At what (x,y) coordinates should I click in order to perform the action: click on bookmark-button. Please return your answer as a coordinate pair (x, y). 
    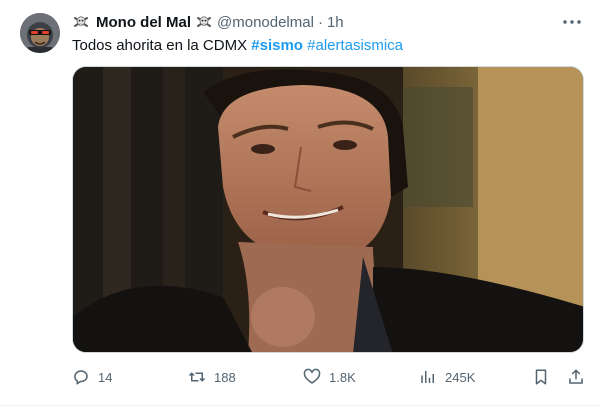
    Looking at the image, I should click on (541, 377).